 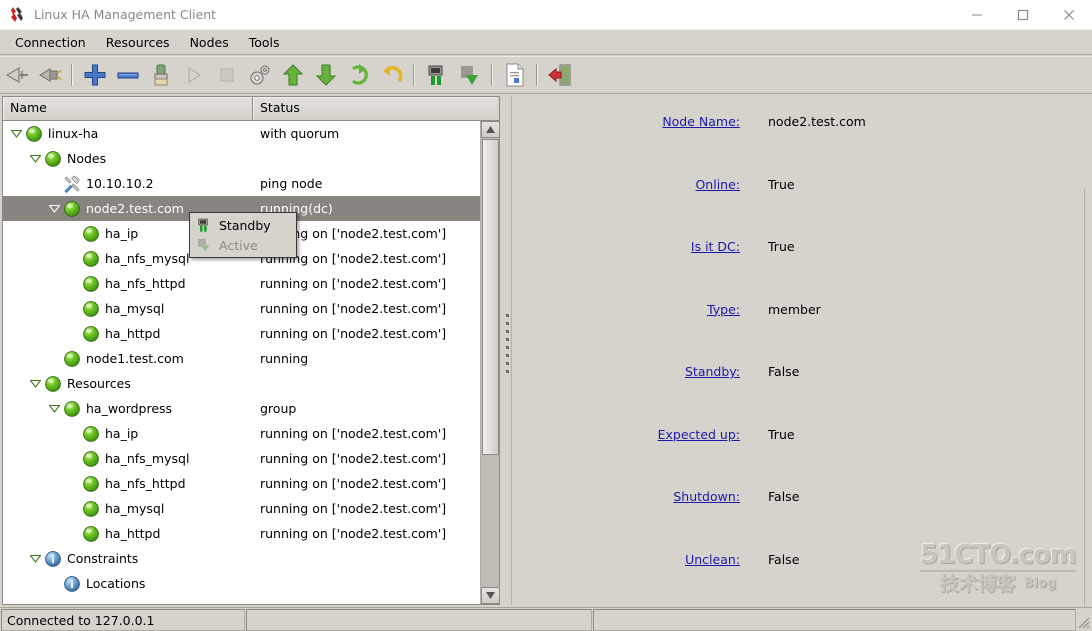 What do you see at coordinates (50, 42) in the screenshot?
I see `menu-connection: Connection` at bounding box center [50, 42].